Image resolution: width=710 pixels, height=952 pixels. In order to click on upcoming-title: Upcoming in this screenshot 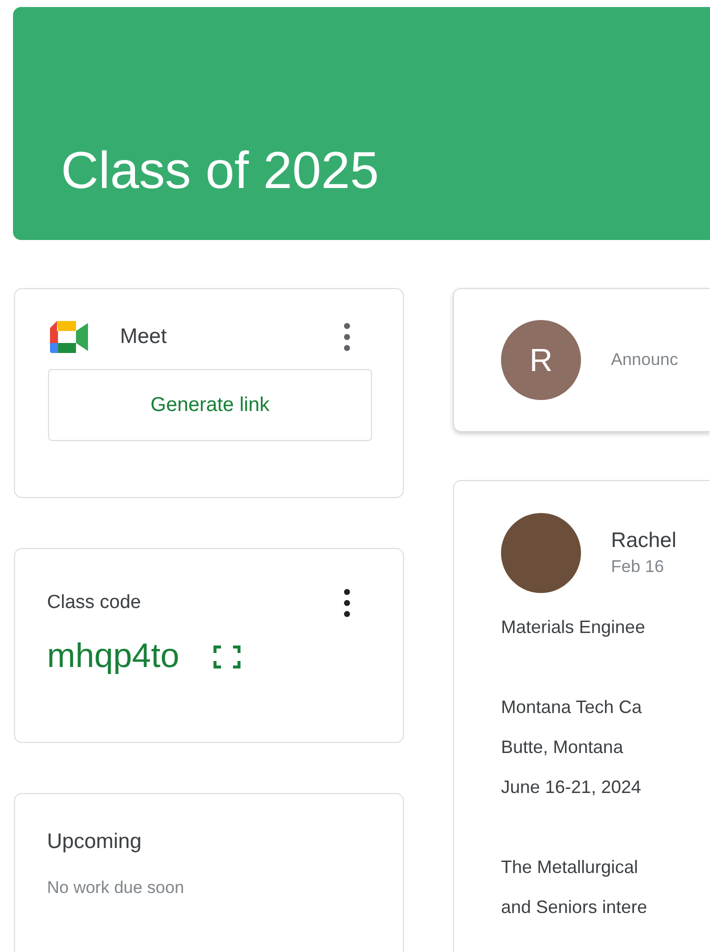, I will do `click(95, 842)`.